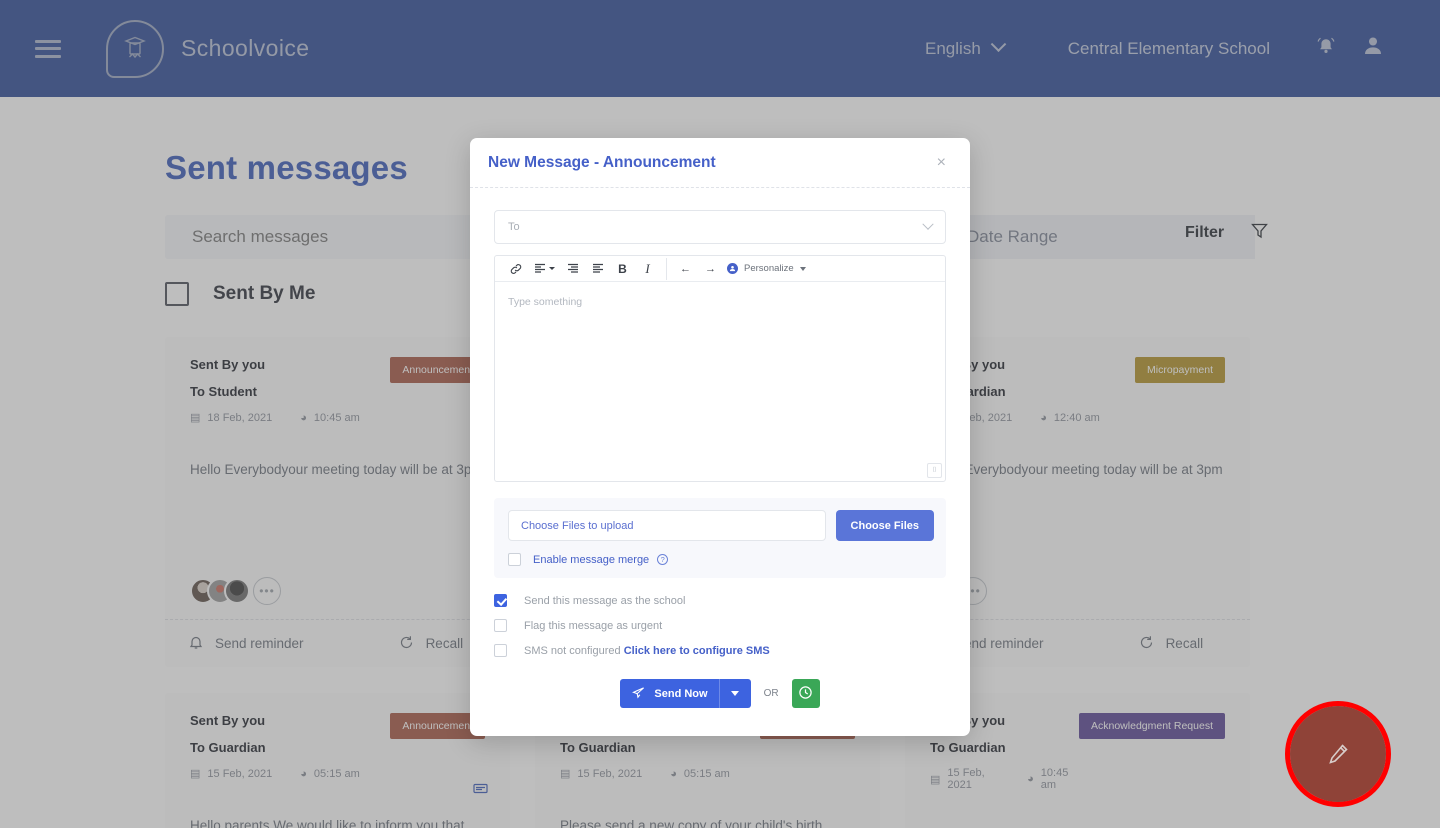 The height and width of the screenshot is (828, 1440). I want to click on close-icon: ×, so click(941, 162).